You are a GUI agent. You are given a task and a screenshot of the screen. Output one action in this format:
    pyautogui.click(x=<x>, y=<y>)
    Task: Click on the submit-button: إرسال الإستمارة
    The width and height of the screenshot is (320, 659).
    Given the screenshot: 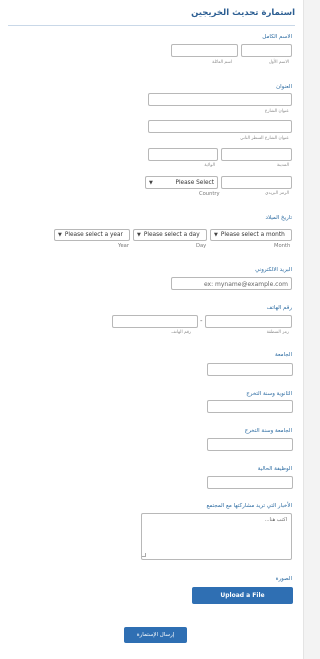 What is the action you would take?
    pyautogui.click(x=155, y=635)
    